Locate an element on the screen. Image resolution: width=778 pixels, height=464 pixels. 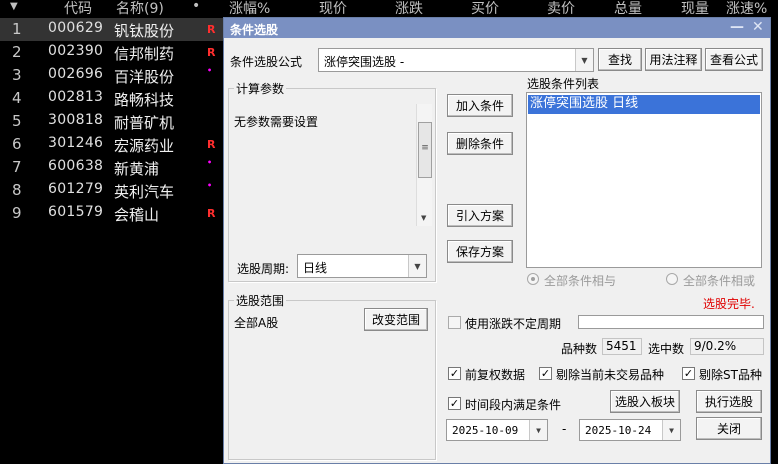
stock-name: 会稽山 is located at coordinates (137, 215).